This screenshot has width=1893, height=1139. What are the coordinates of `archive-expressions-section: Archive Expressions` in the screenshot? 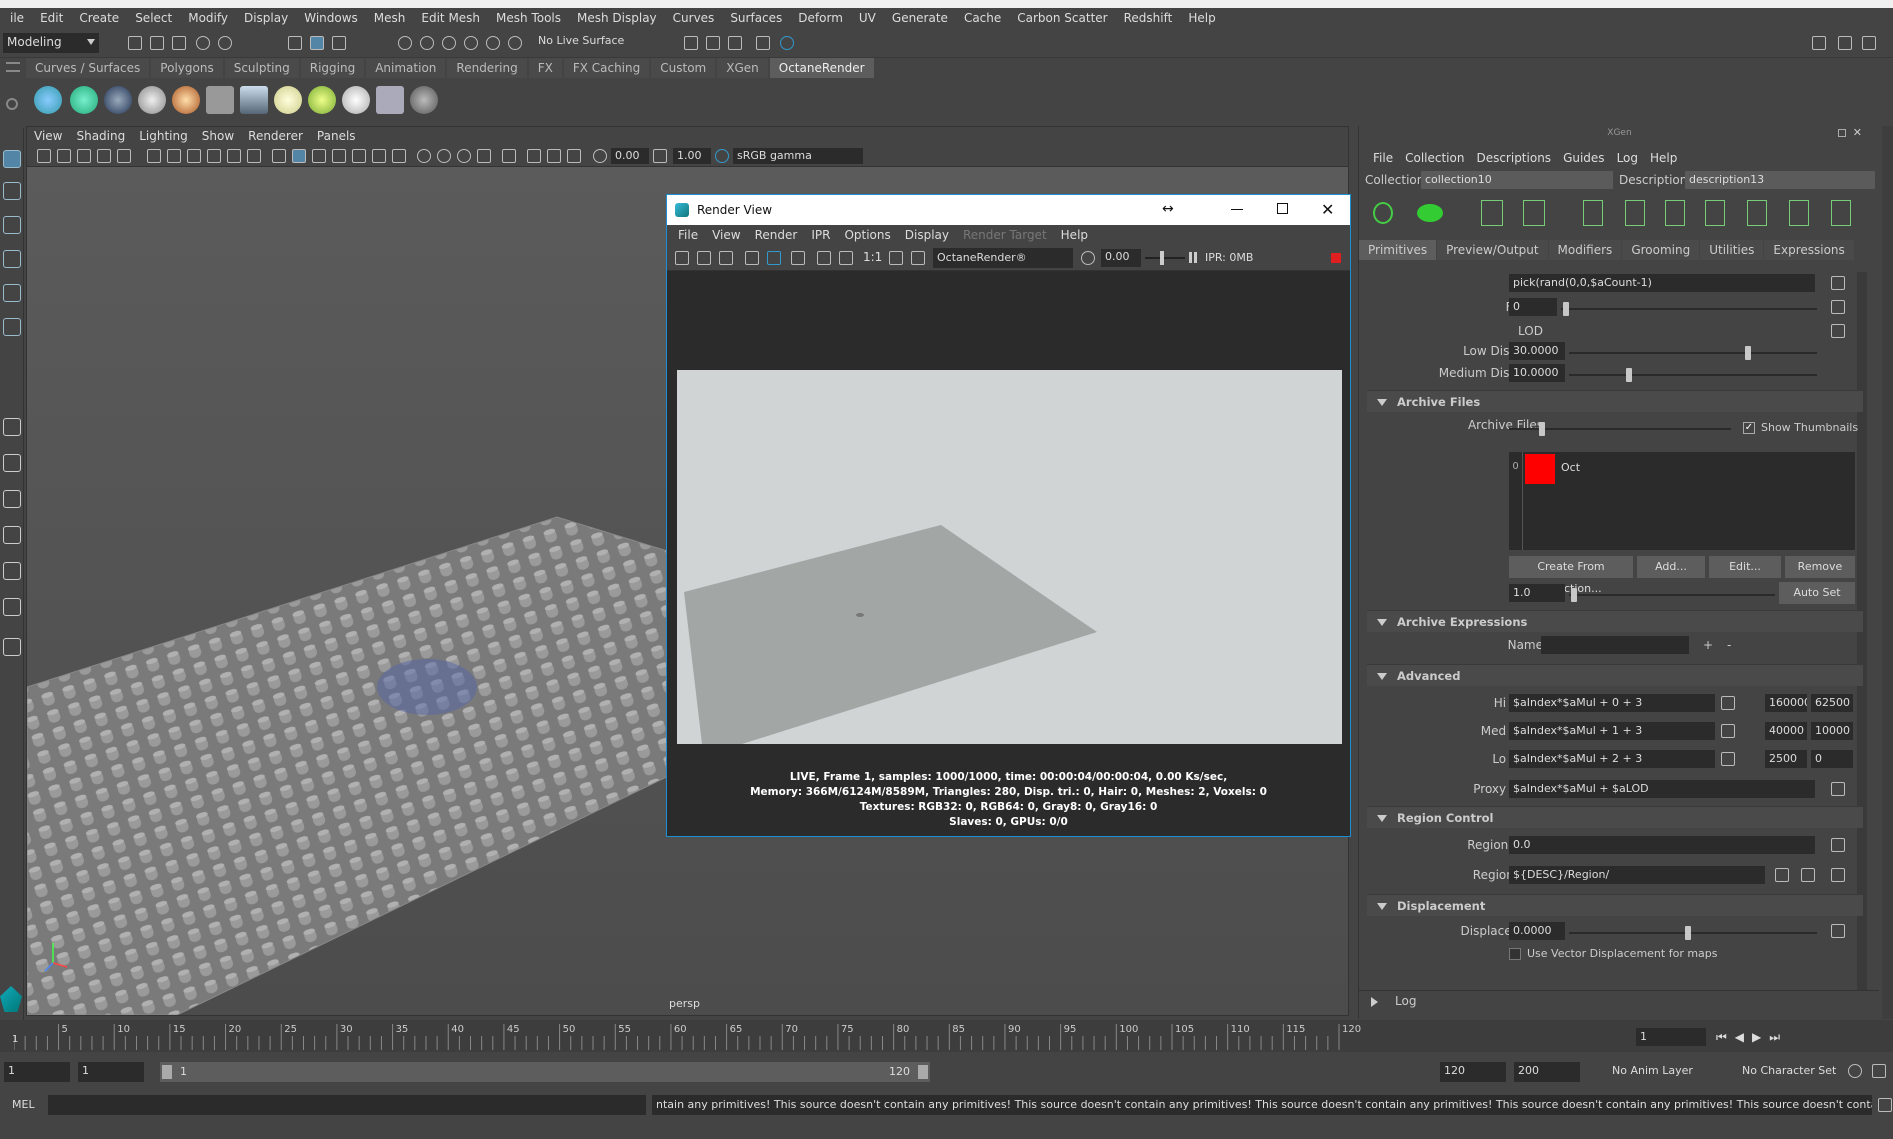 It's located at (1615, 621).